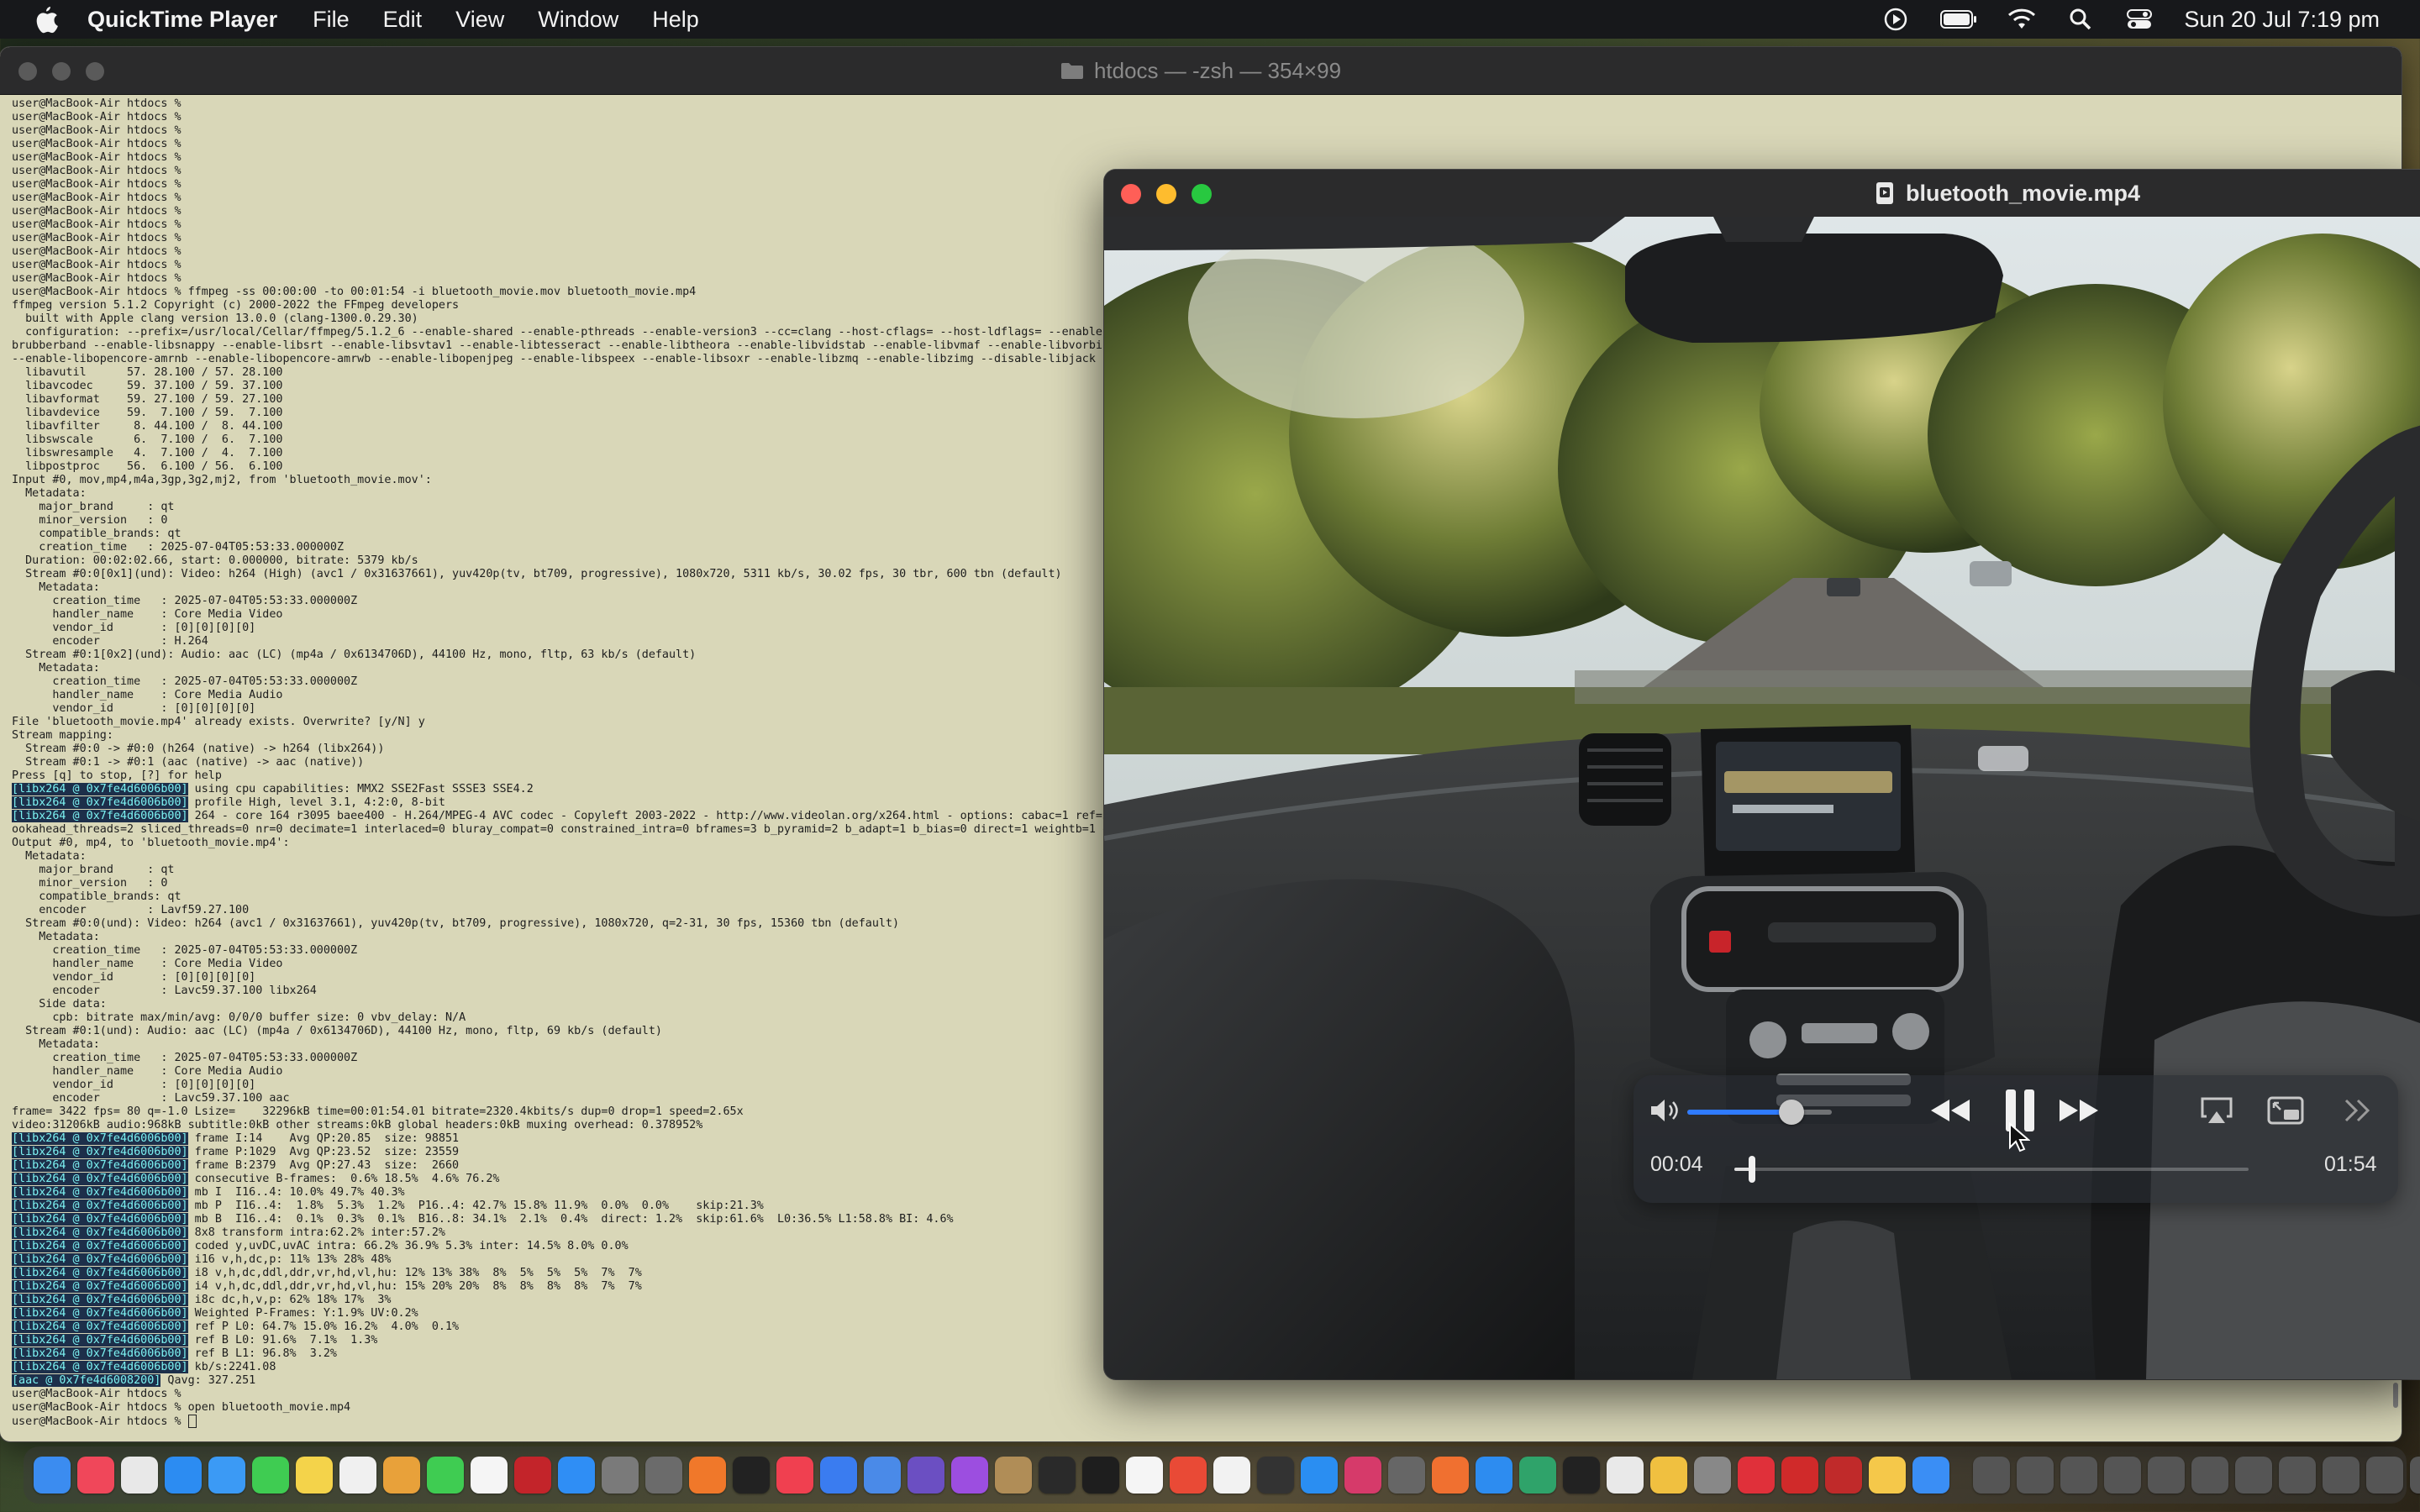 Image resolution: width=2420 pixels, height=1512 pixels. Describe the element at coordinates (1844, 1475) in the screenshot. I see `filemerge-icon` at that location.